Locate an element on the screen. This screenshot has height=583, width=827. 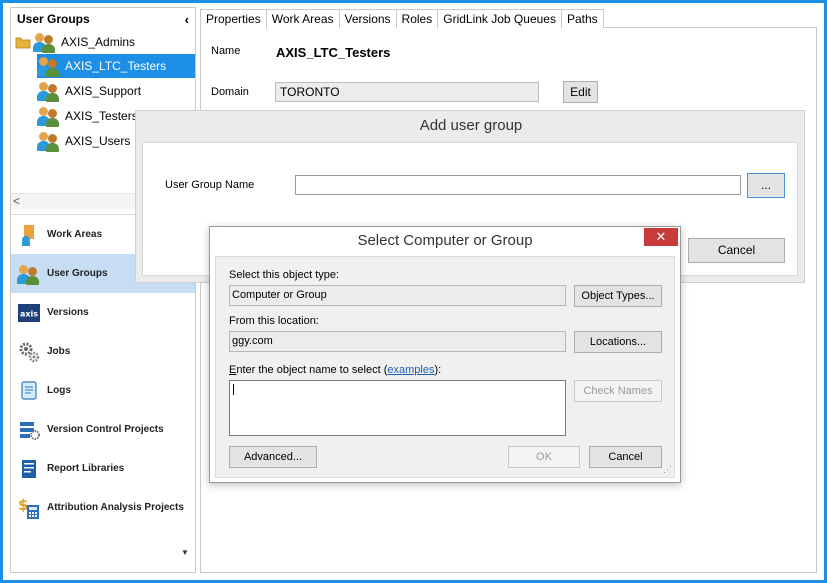
tree-item-axis-support: AXIS_Support is located at coordinates (91, 91).